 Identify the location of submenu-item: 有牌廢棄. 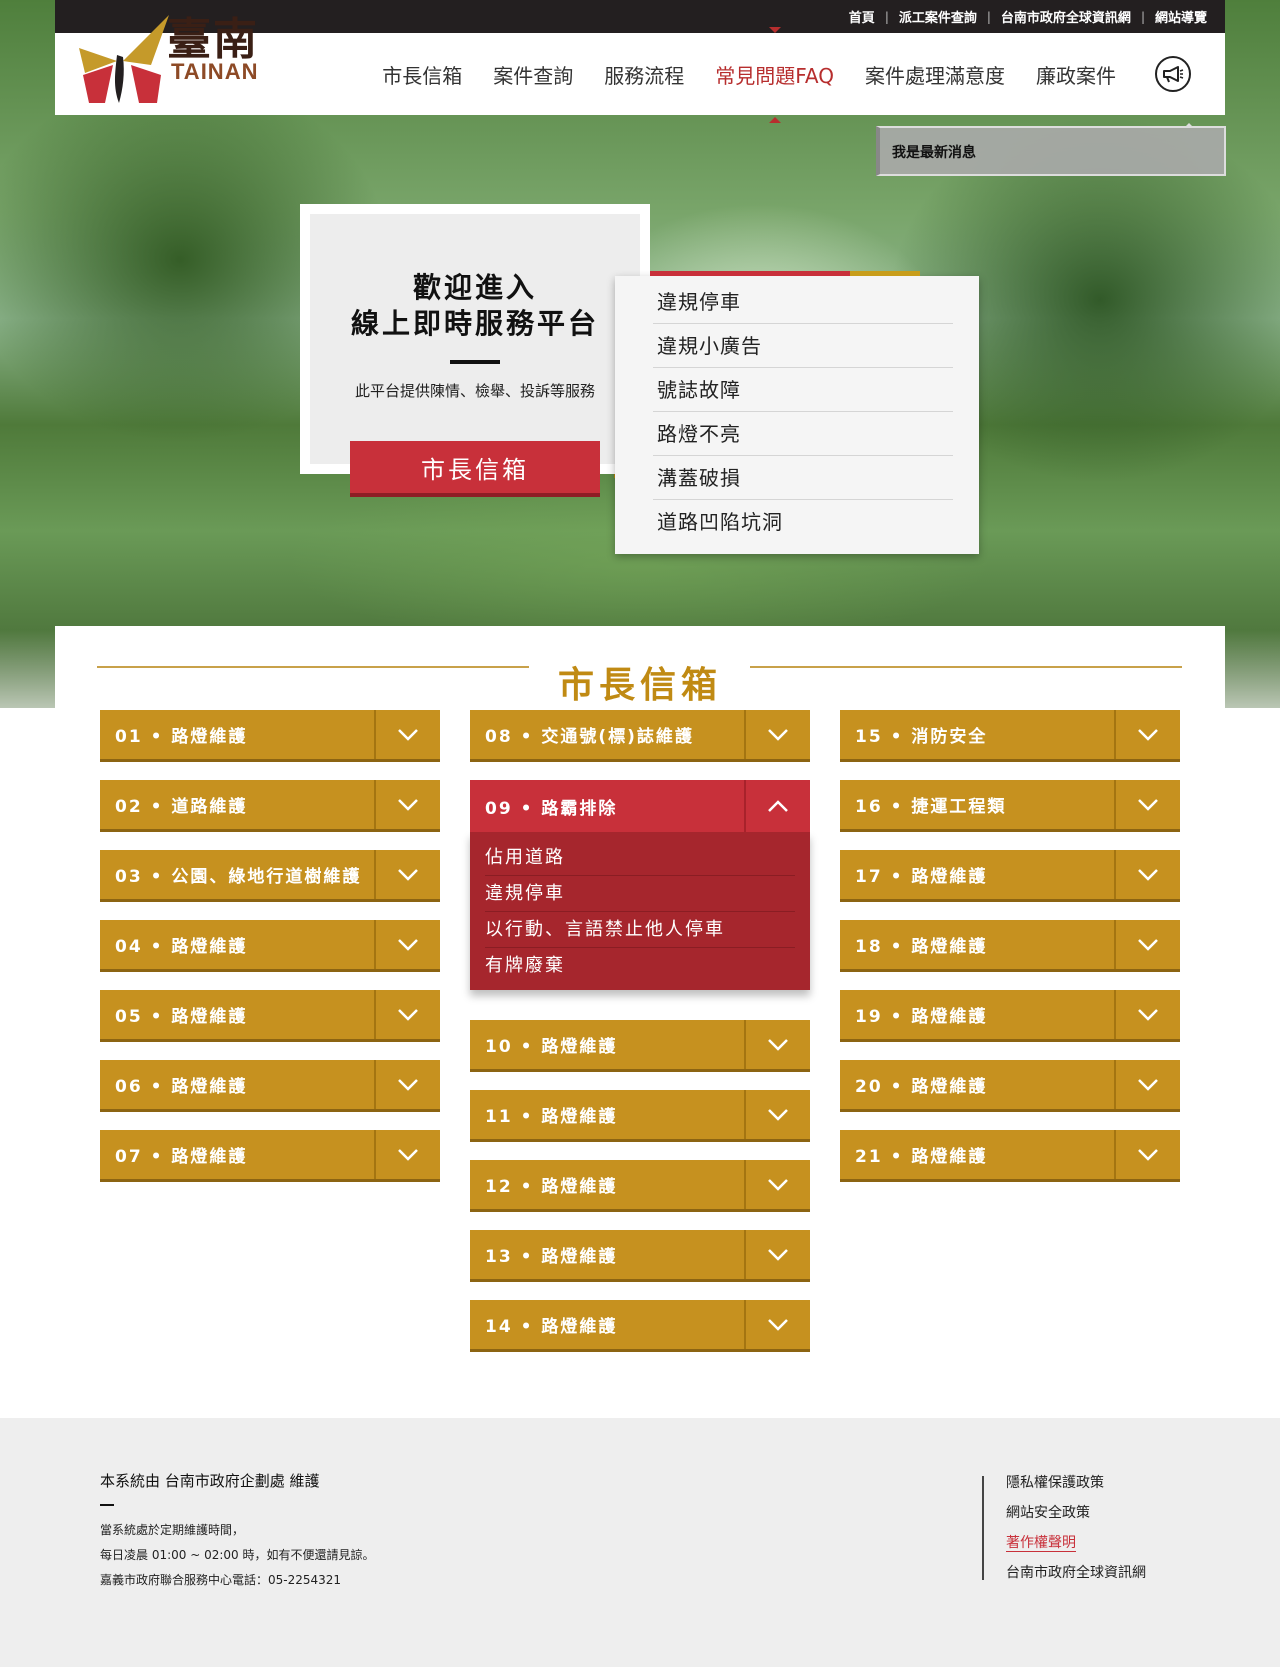
(640, 966).